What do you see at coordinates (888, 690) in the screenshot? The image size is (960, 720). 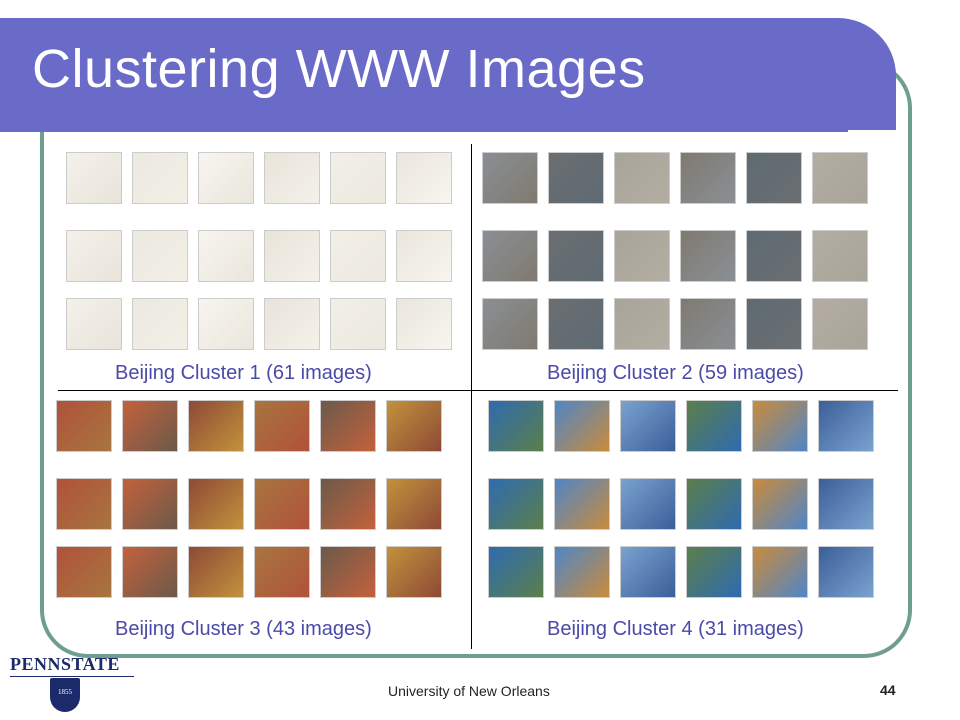 I see `page-number: 44` at bounding box center [888, 690].